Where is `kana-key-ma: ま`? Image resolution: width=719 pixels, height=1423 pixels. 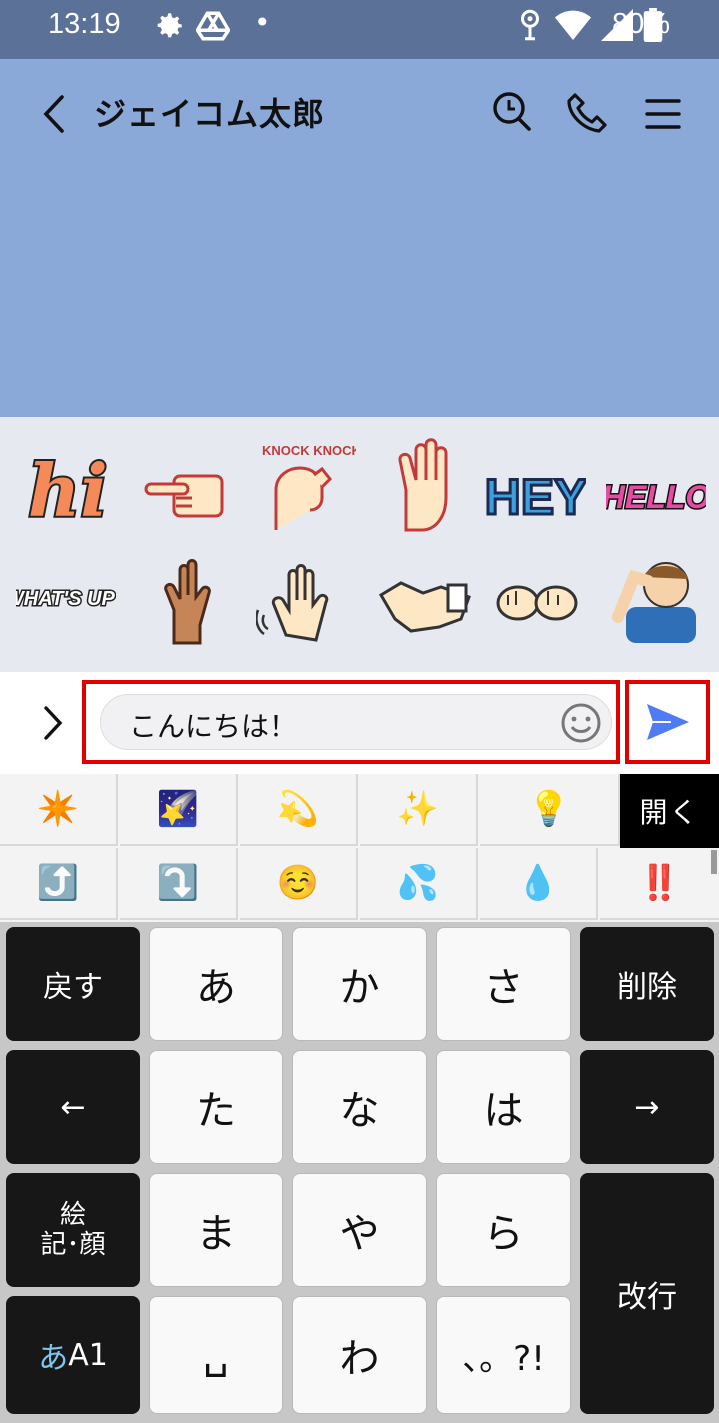
kana-key-ma: ま is located at coordinates (216, 1230).